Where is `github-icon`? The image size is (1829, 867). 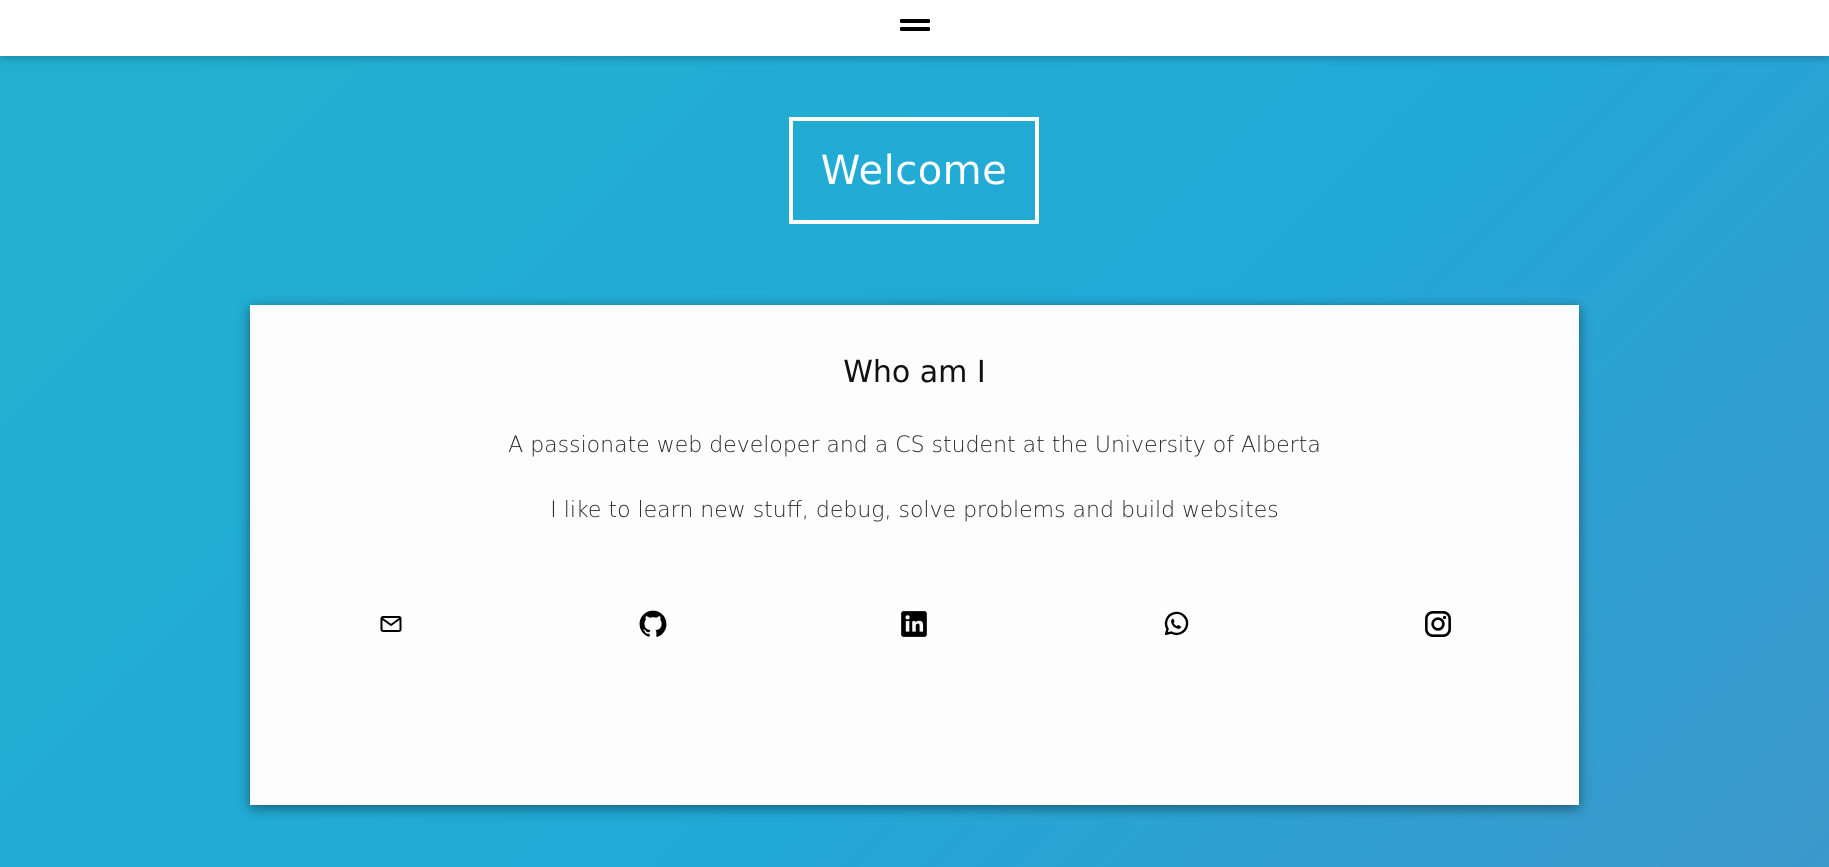 github-icon is located at coordinates (653, 623).